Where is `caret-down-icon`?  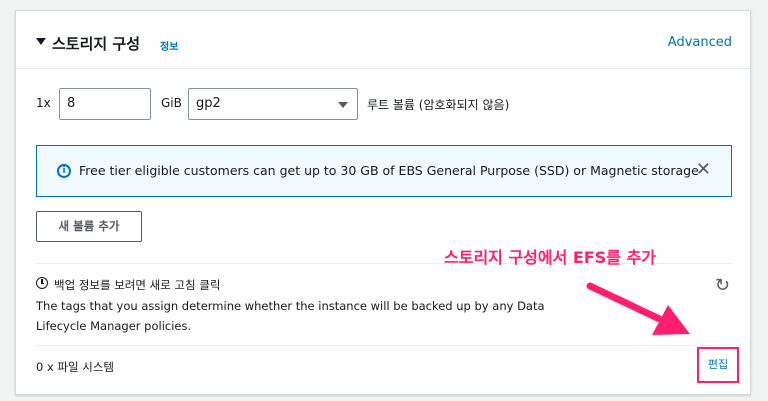
caret-down-icon is located at coordinates (41, 41).